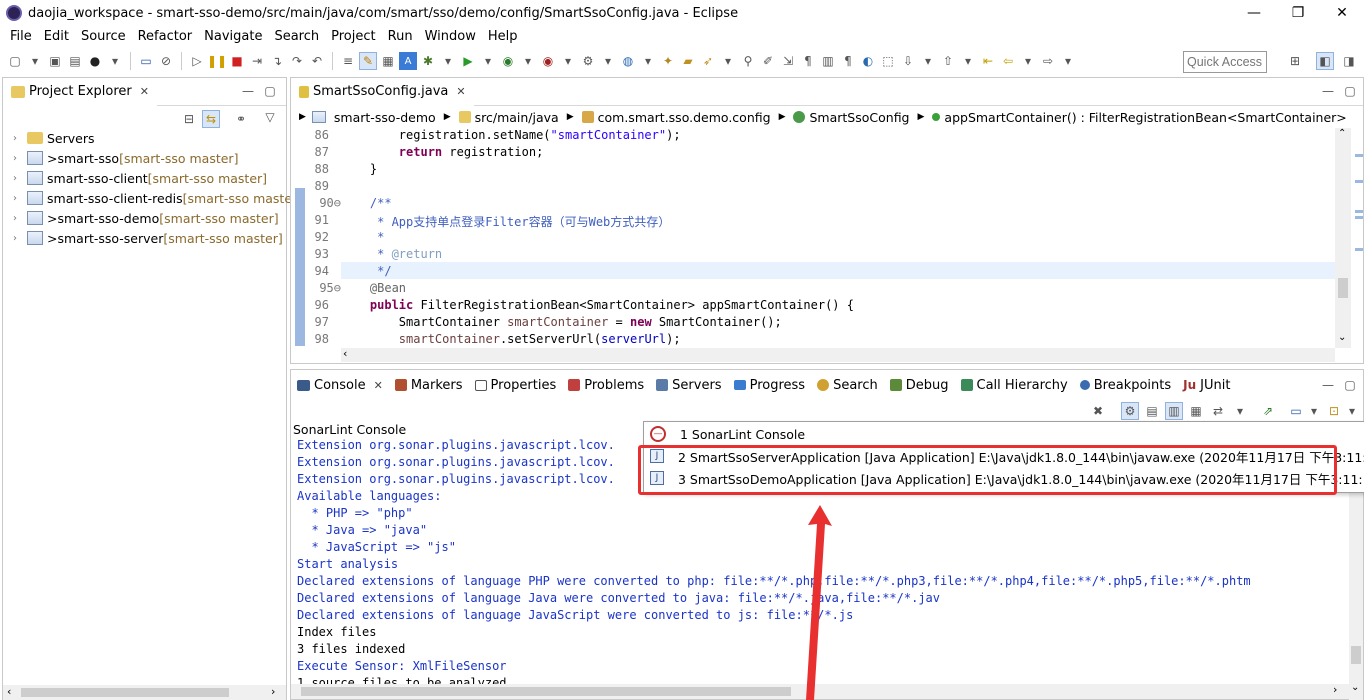 The image size is (1364, 700). I want to click on maximize-button: ❐, so click(1298, 13).